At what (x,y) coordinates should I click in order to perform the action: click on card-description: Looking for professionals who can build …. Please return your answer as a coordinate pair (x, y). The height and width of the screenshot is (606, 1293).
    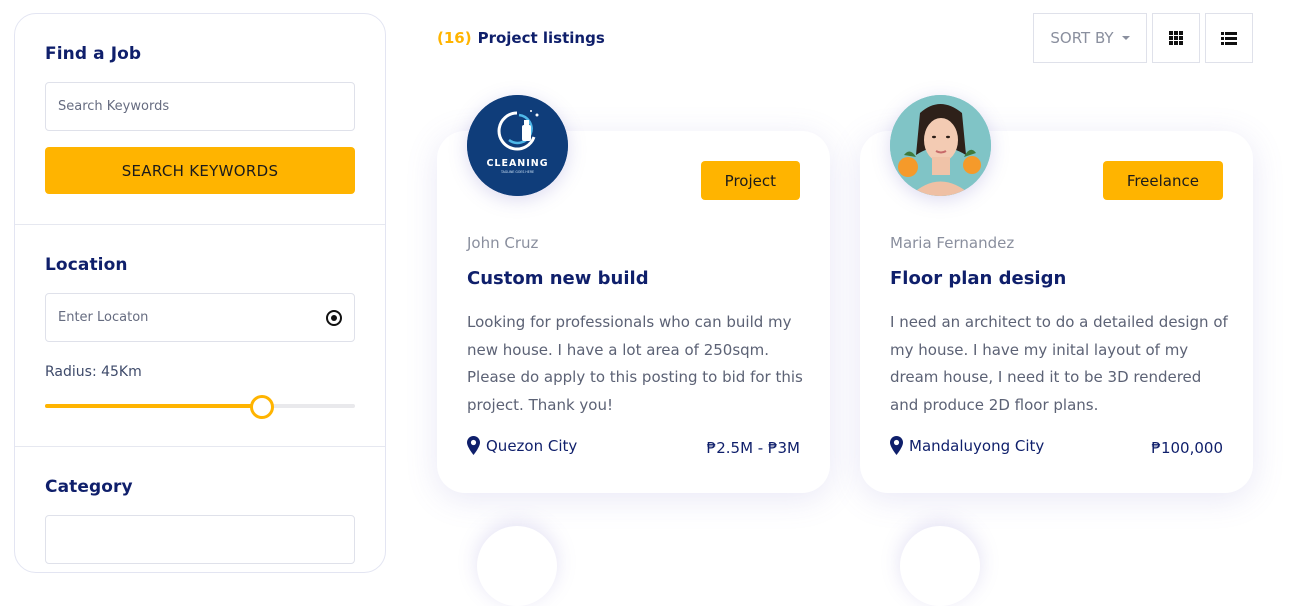
    Looking at the image, I should click on (635, 363).